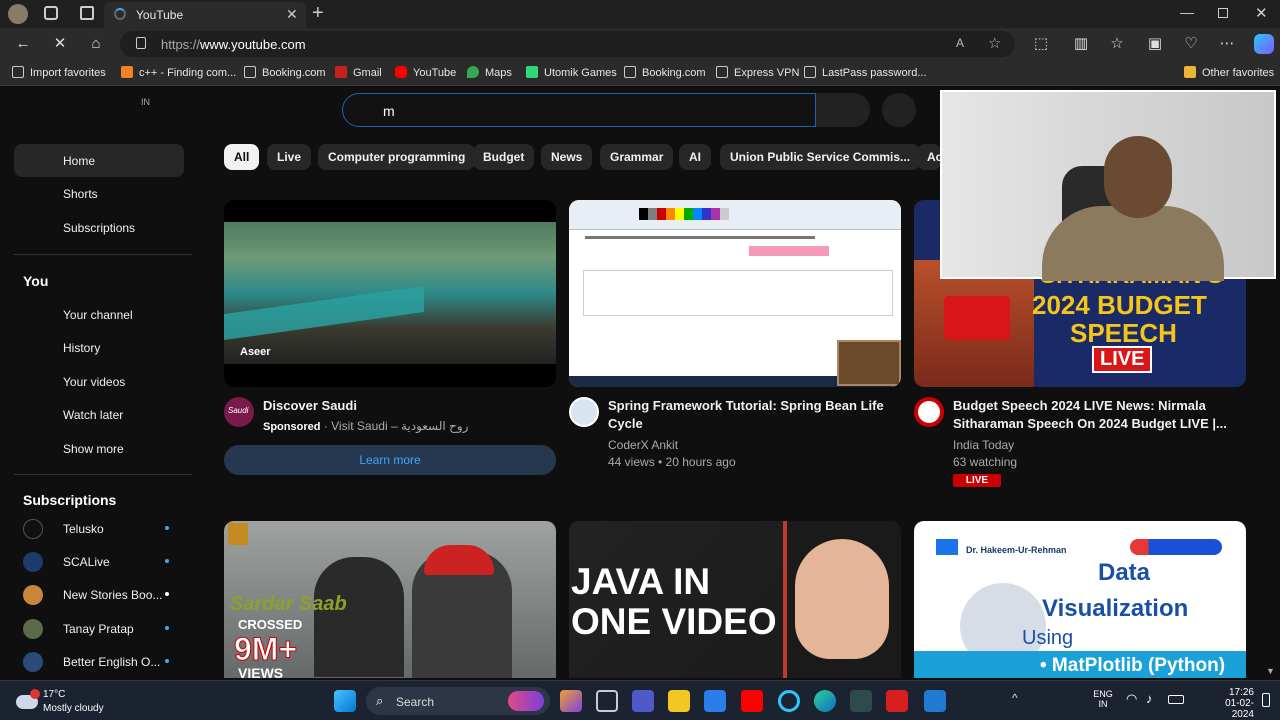 The height and width of the screenshot is (720, 1280). I want to click on chip-live: Live, so click(289, 157).